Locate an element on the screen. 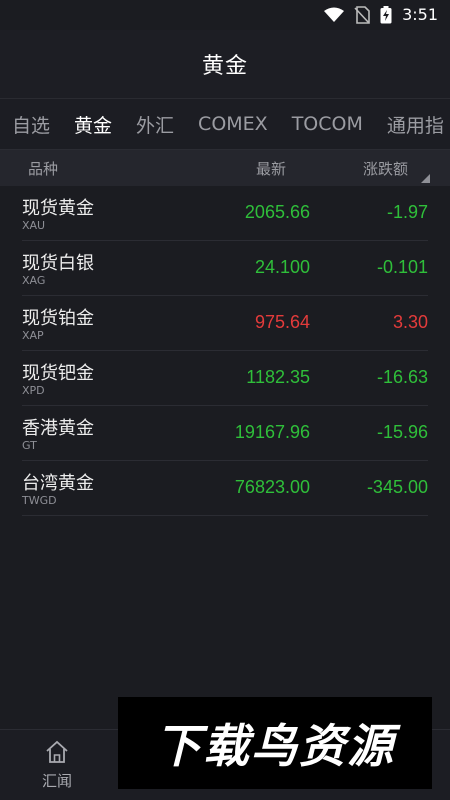 The width and height of the screenshot is (450, 800). instrument-name: 香港黄金 is located at coordinates (58, 428).